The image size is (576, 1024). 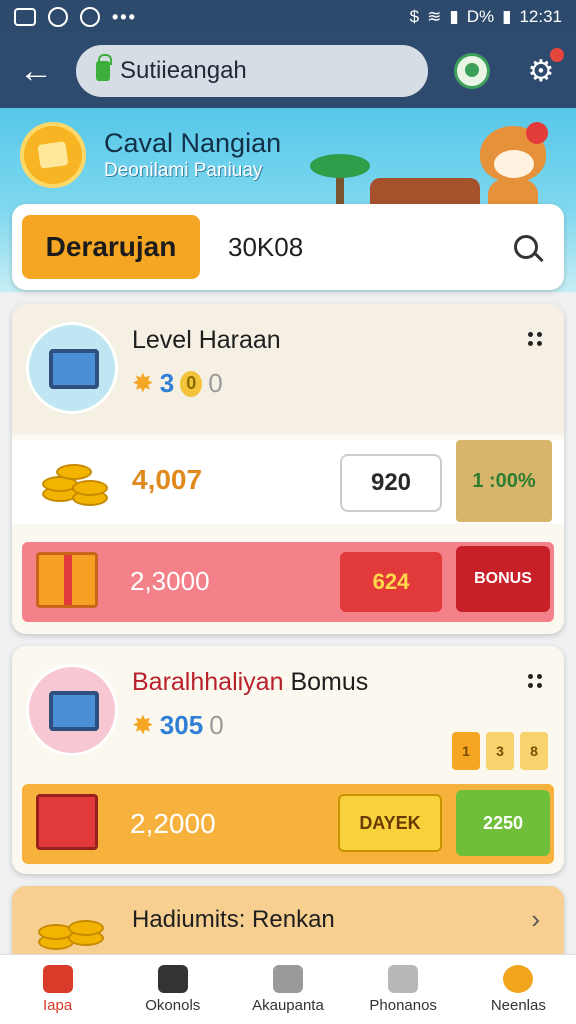 What do you see at coordinates (75, 17) in the screenshot?
I see `status-left-icons: •••` at bounding box center [75, 17].